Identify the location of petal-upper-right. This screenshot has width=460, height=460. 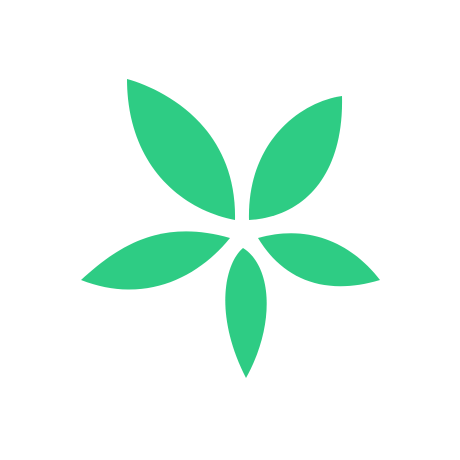
(295, 158).